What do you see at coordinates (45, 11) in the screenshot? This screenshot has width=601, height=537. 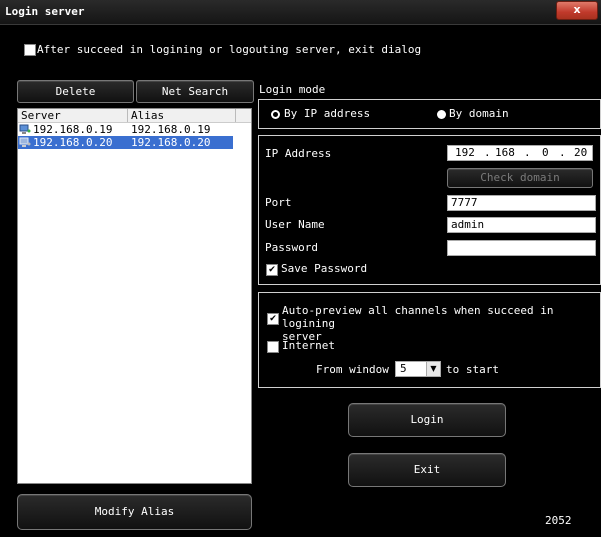 I see `window-title: Login server` at bounding box center [45, 11].